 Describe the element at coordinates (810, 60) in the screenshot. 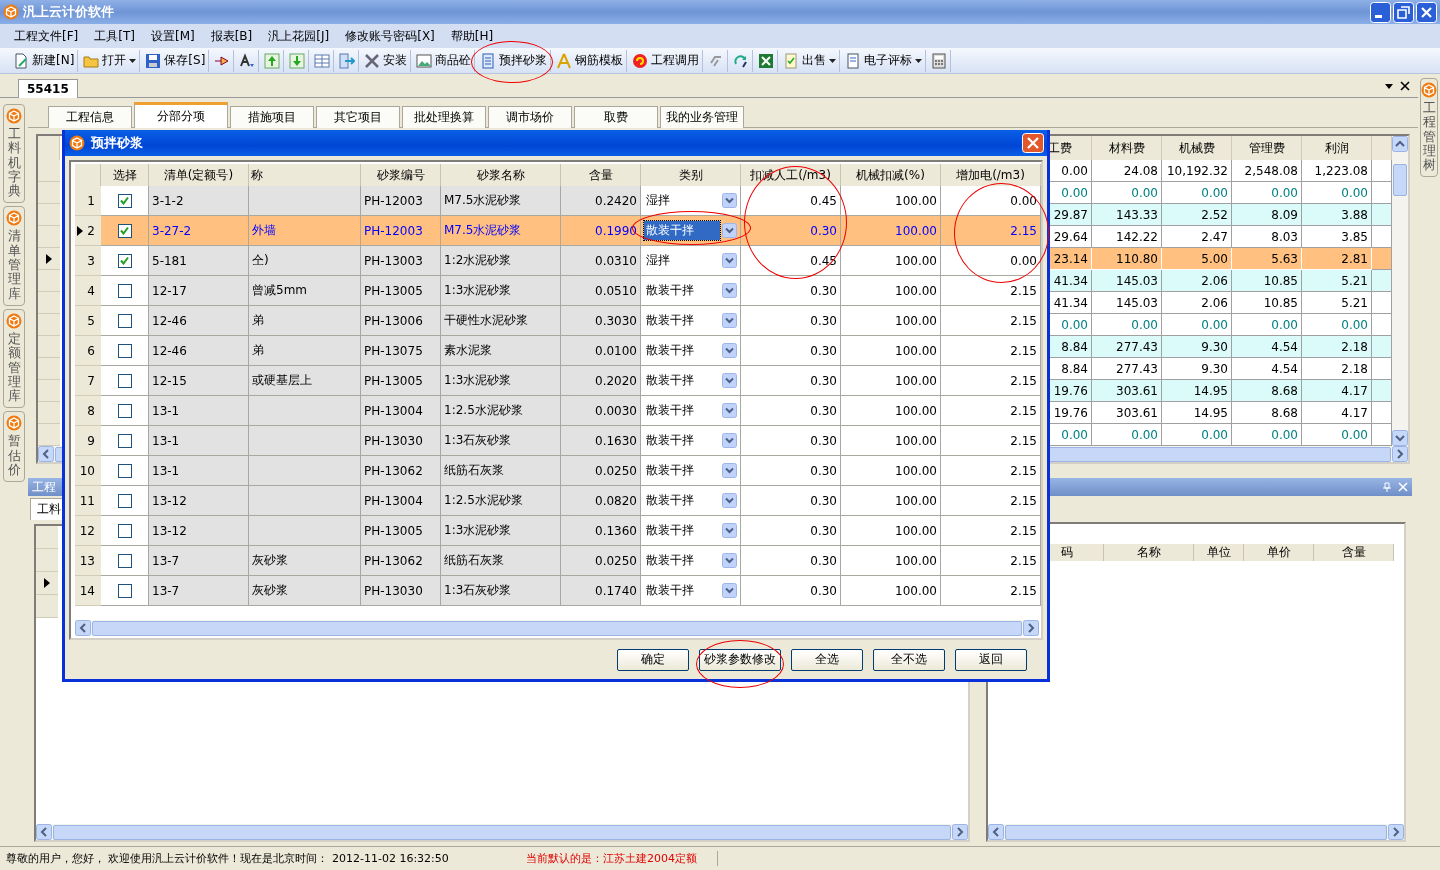

I see `toolbar-button: 出售` at that location.